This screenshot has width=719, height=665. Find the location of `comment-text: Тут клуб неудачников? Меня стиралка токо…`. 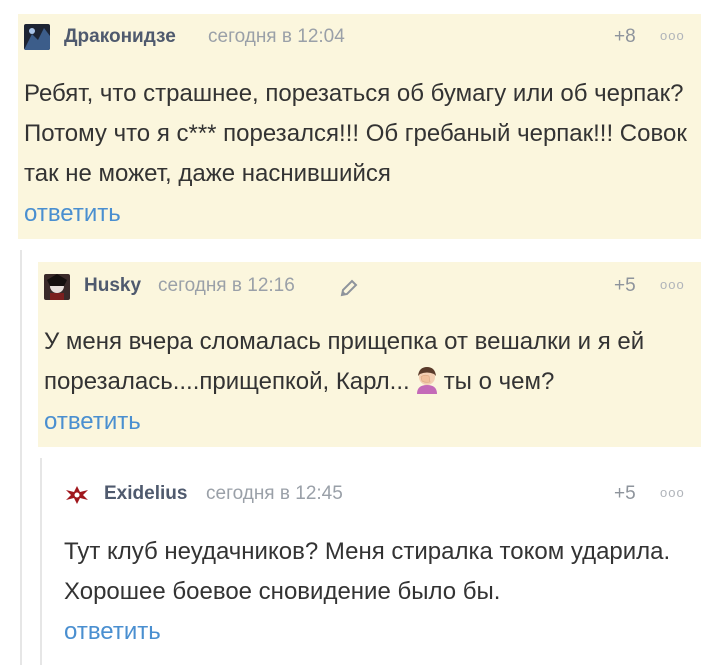

comment-text: Тут клуб неудачников? Меня стиралка токо… is located at coordinates (367, 571).